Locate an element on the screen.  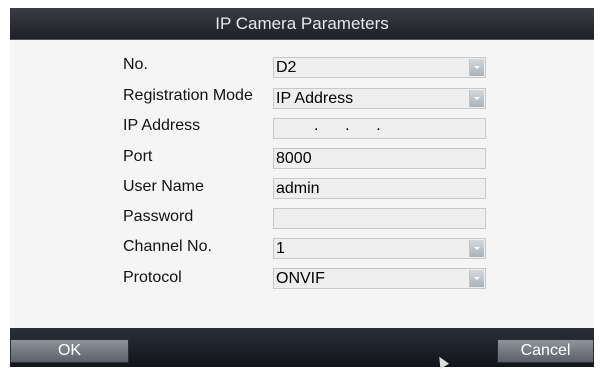
protocol-select: ONVIF is located at coordinates (379, 278).